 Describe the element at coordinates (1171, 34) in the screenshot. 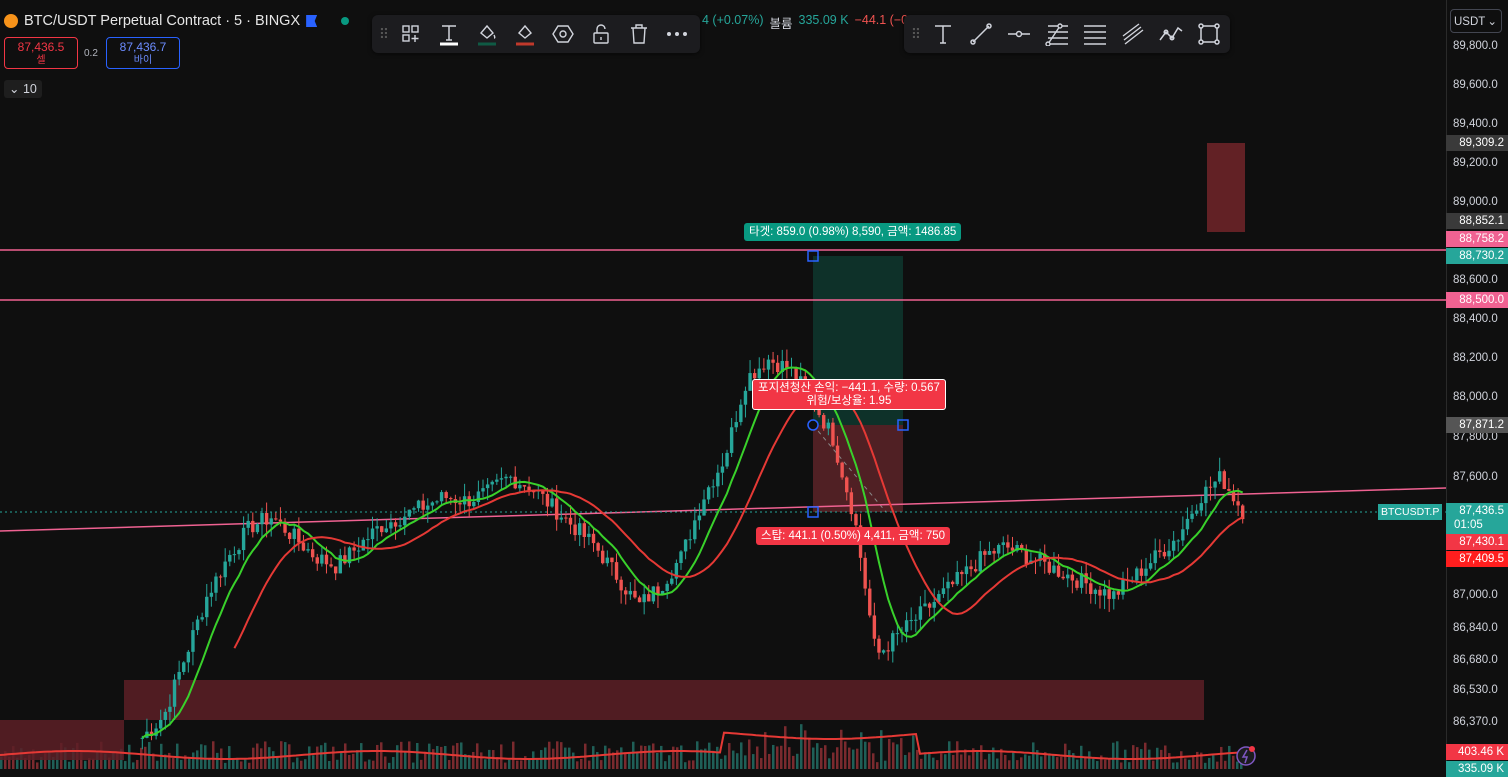

I see `path-icon` at that location.